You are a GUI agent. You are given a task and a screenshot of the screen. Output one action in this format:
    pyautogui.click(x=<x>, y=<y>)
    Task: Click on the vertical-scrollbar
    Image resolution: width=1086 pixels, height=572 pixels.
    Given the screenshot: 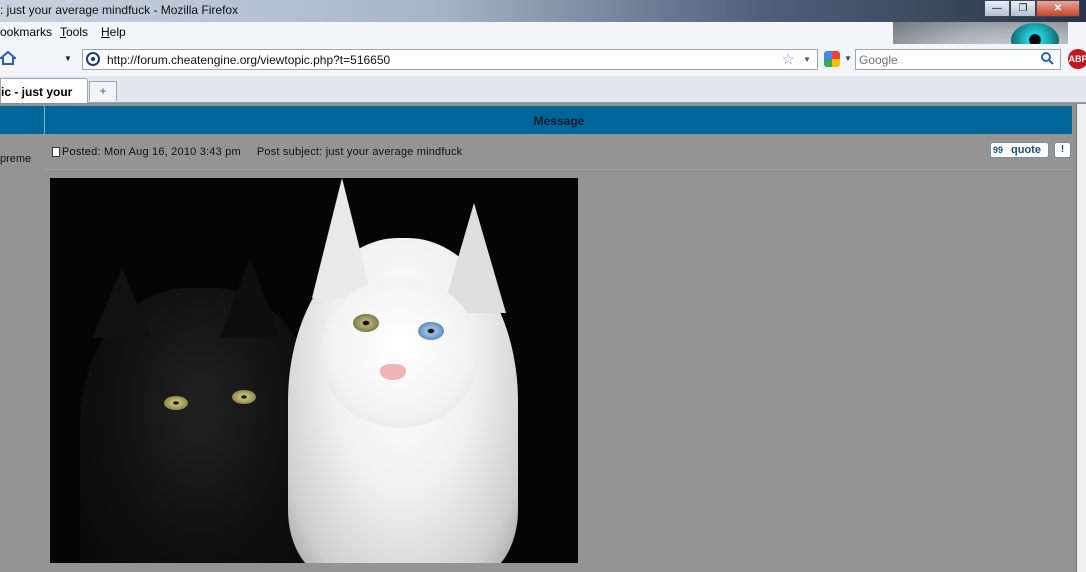 What is the action you would take?
    pyautogui.click(x=1081, y=338)
    